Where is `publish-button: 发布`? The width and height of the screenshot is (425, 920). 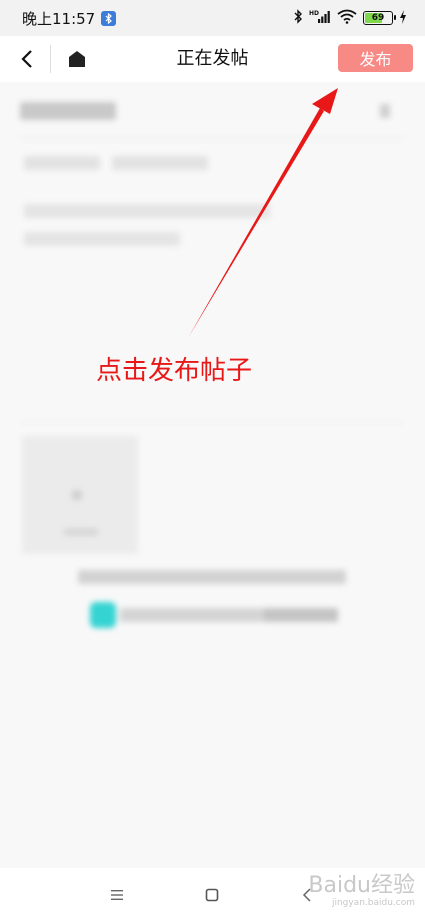 publish-button: 发布 is located at coordinates (375, 58).